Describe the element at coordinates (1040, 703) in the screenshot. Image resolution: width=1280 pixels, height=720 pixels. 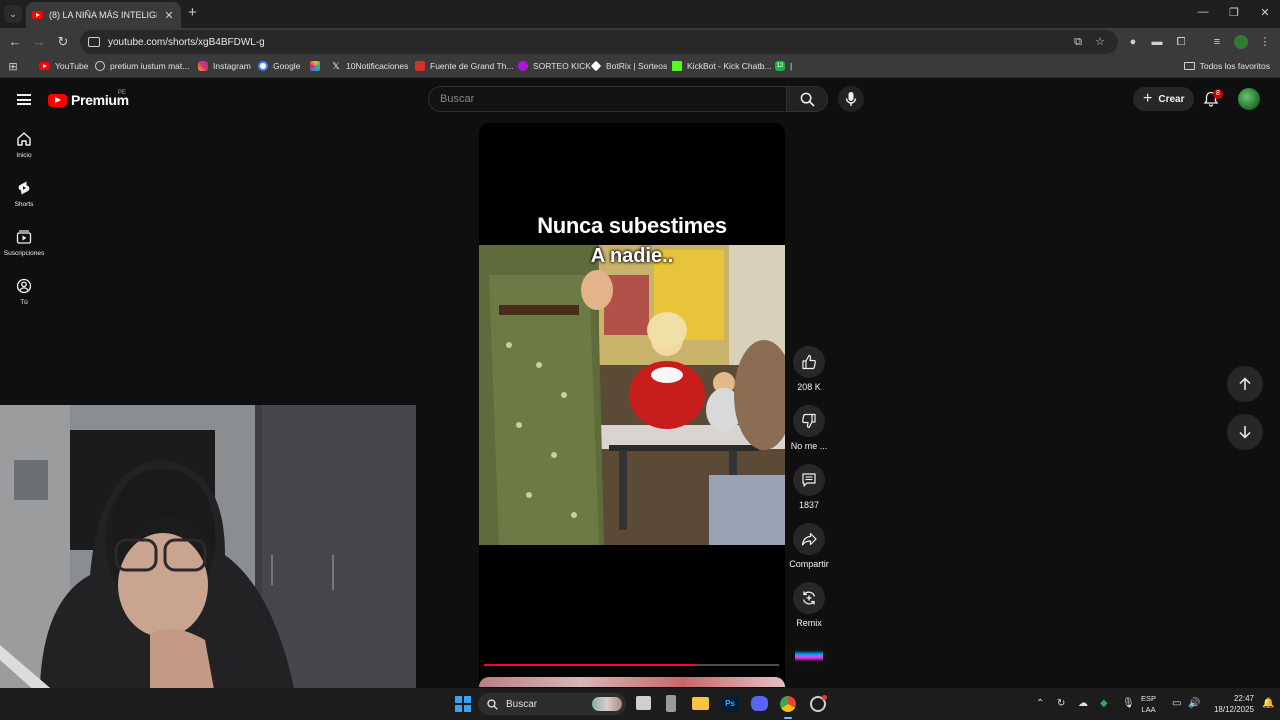
I see `tray-overflow-icon: ⌃` at that location.